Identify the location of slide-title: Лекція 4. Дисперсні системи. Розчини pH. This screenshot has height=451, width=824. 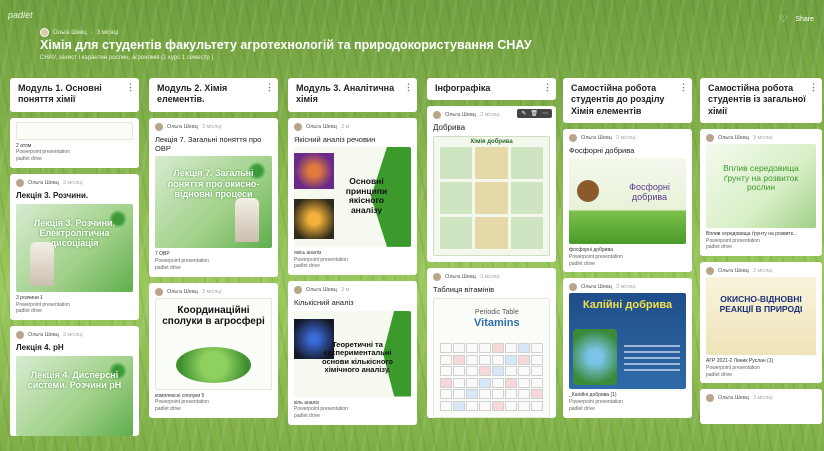
(74, 380).